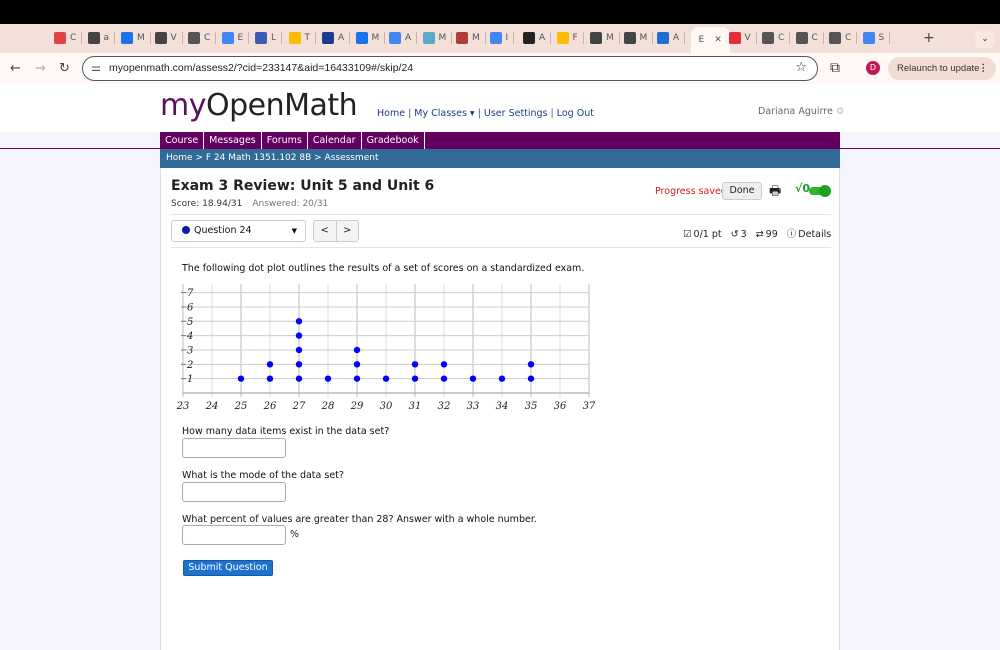  Describe the element at coordinates (335, 140) in the screenshot. I see `nav-calendar: Calendar` at that location.